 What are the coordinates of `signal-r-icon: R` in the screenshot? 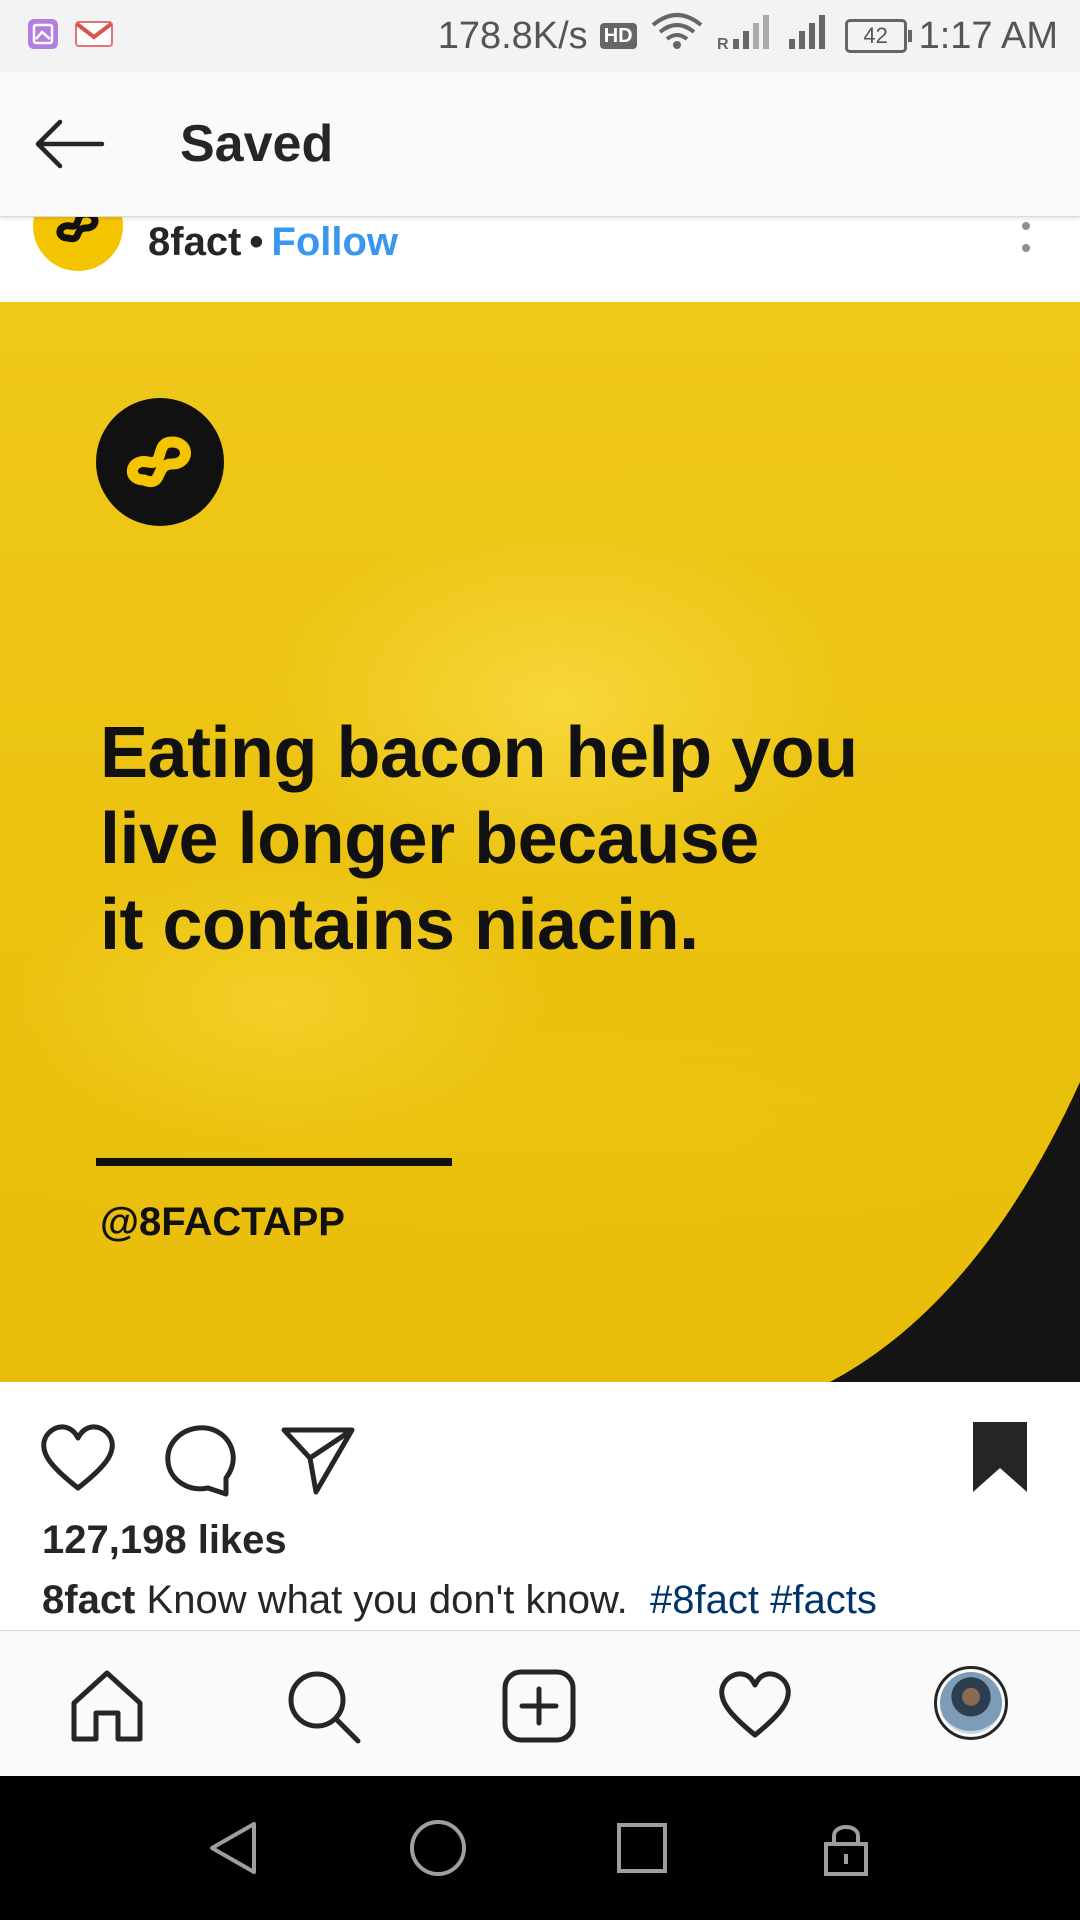 It's located at (745, 36).